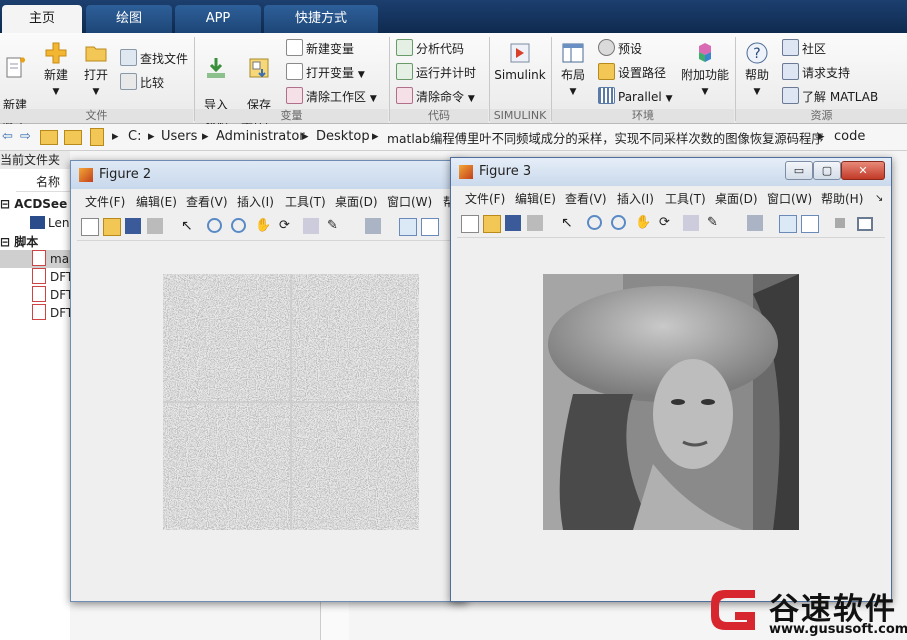 This screenshot has height=640, width=907. I want to click on layout-button: 布局 ▼, so click(573, 70).